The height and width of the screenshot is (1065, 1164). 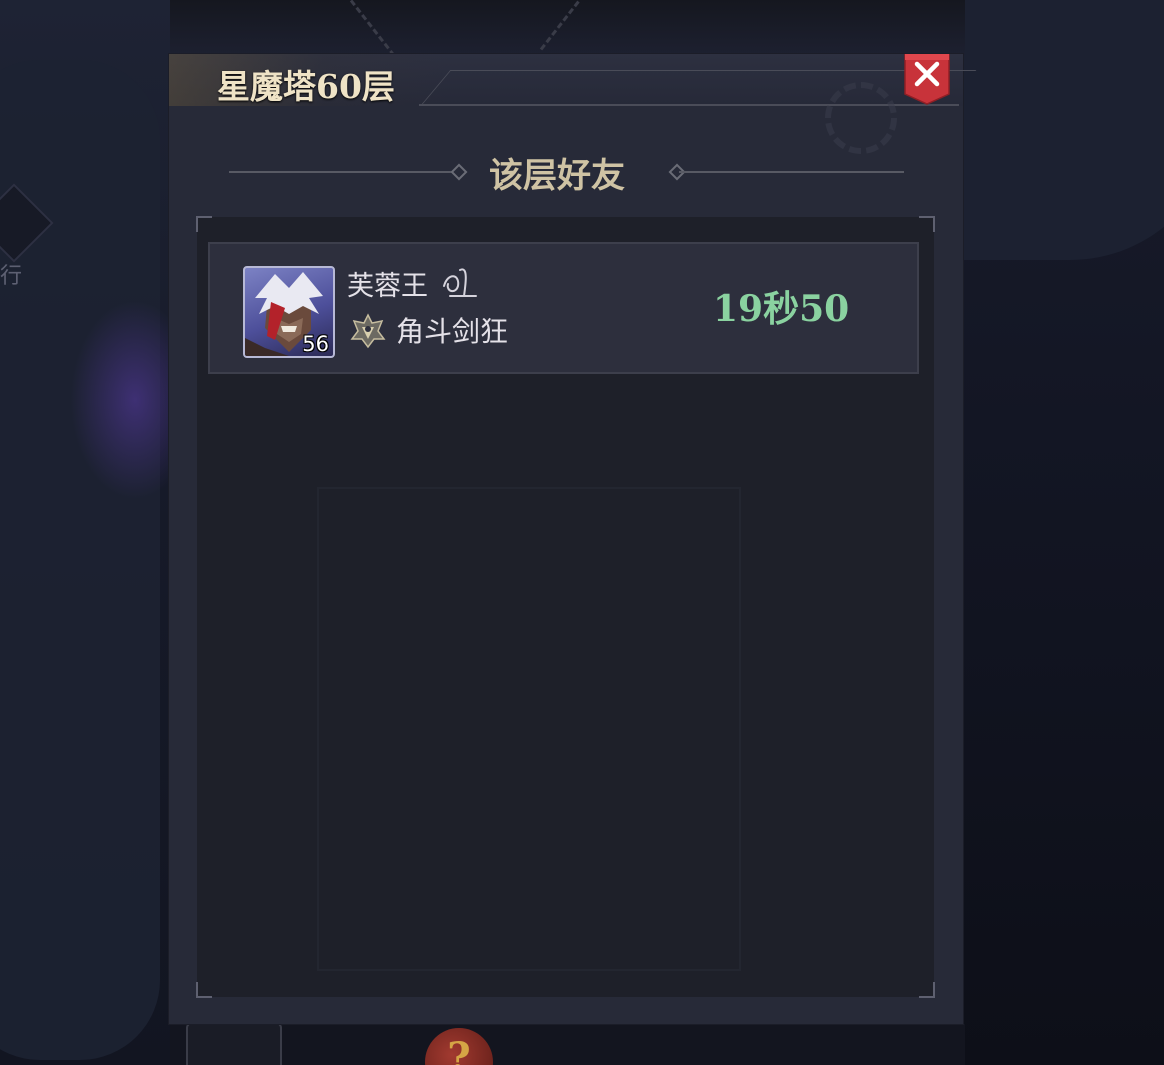 I want to click on close-icon, so click(x=927, y=79).